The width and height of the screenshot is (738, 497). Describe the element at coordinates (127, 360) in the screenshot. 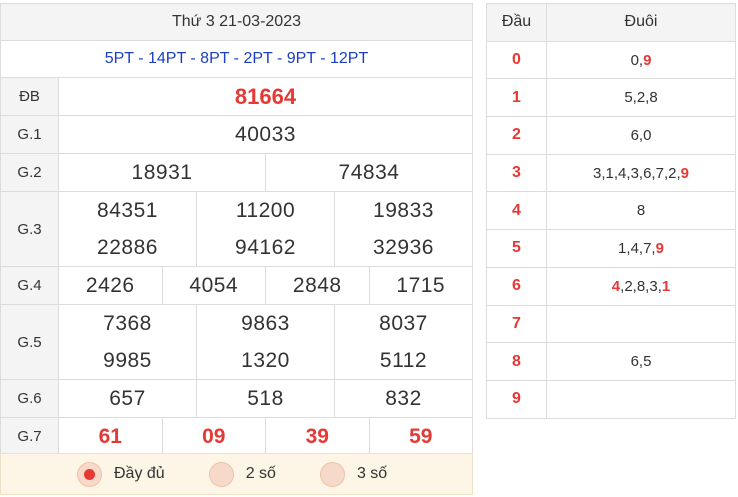

I see `prize-value: 9985` at that location.